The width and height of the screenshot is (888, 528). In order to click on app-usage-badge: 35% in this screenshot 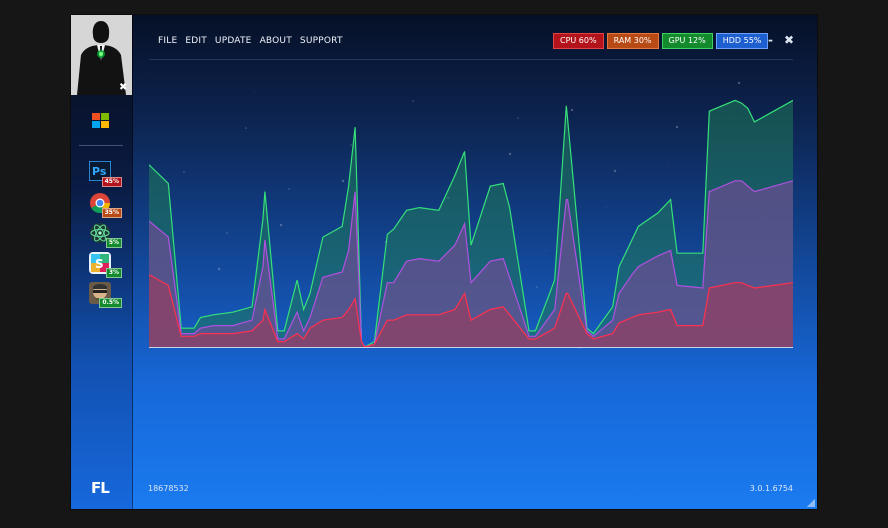, I will do `click(111, 213)`.